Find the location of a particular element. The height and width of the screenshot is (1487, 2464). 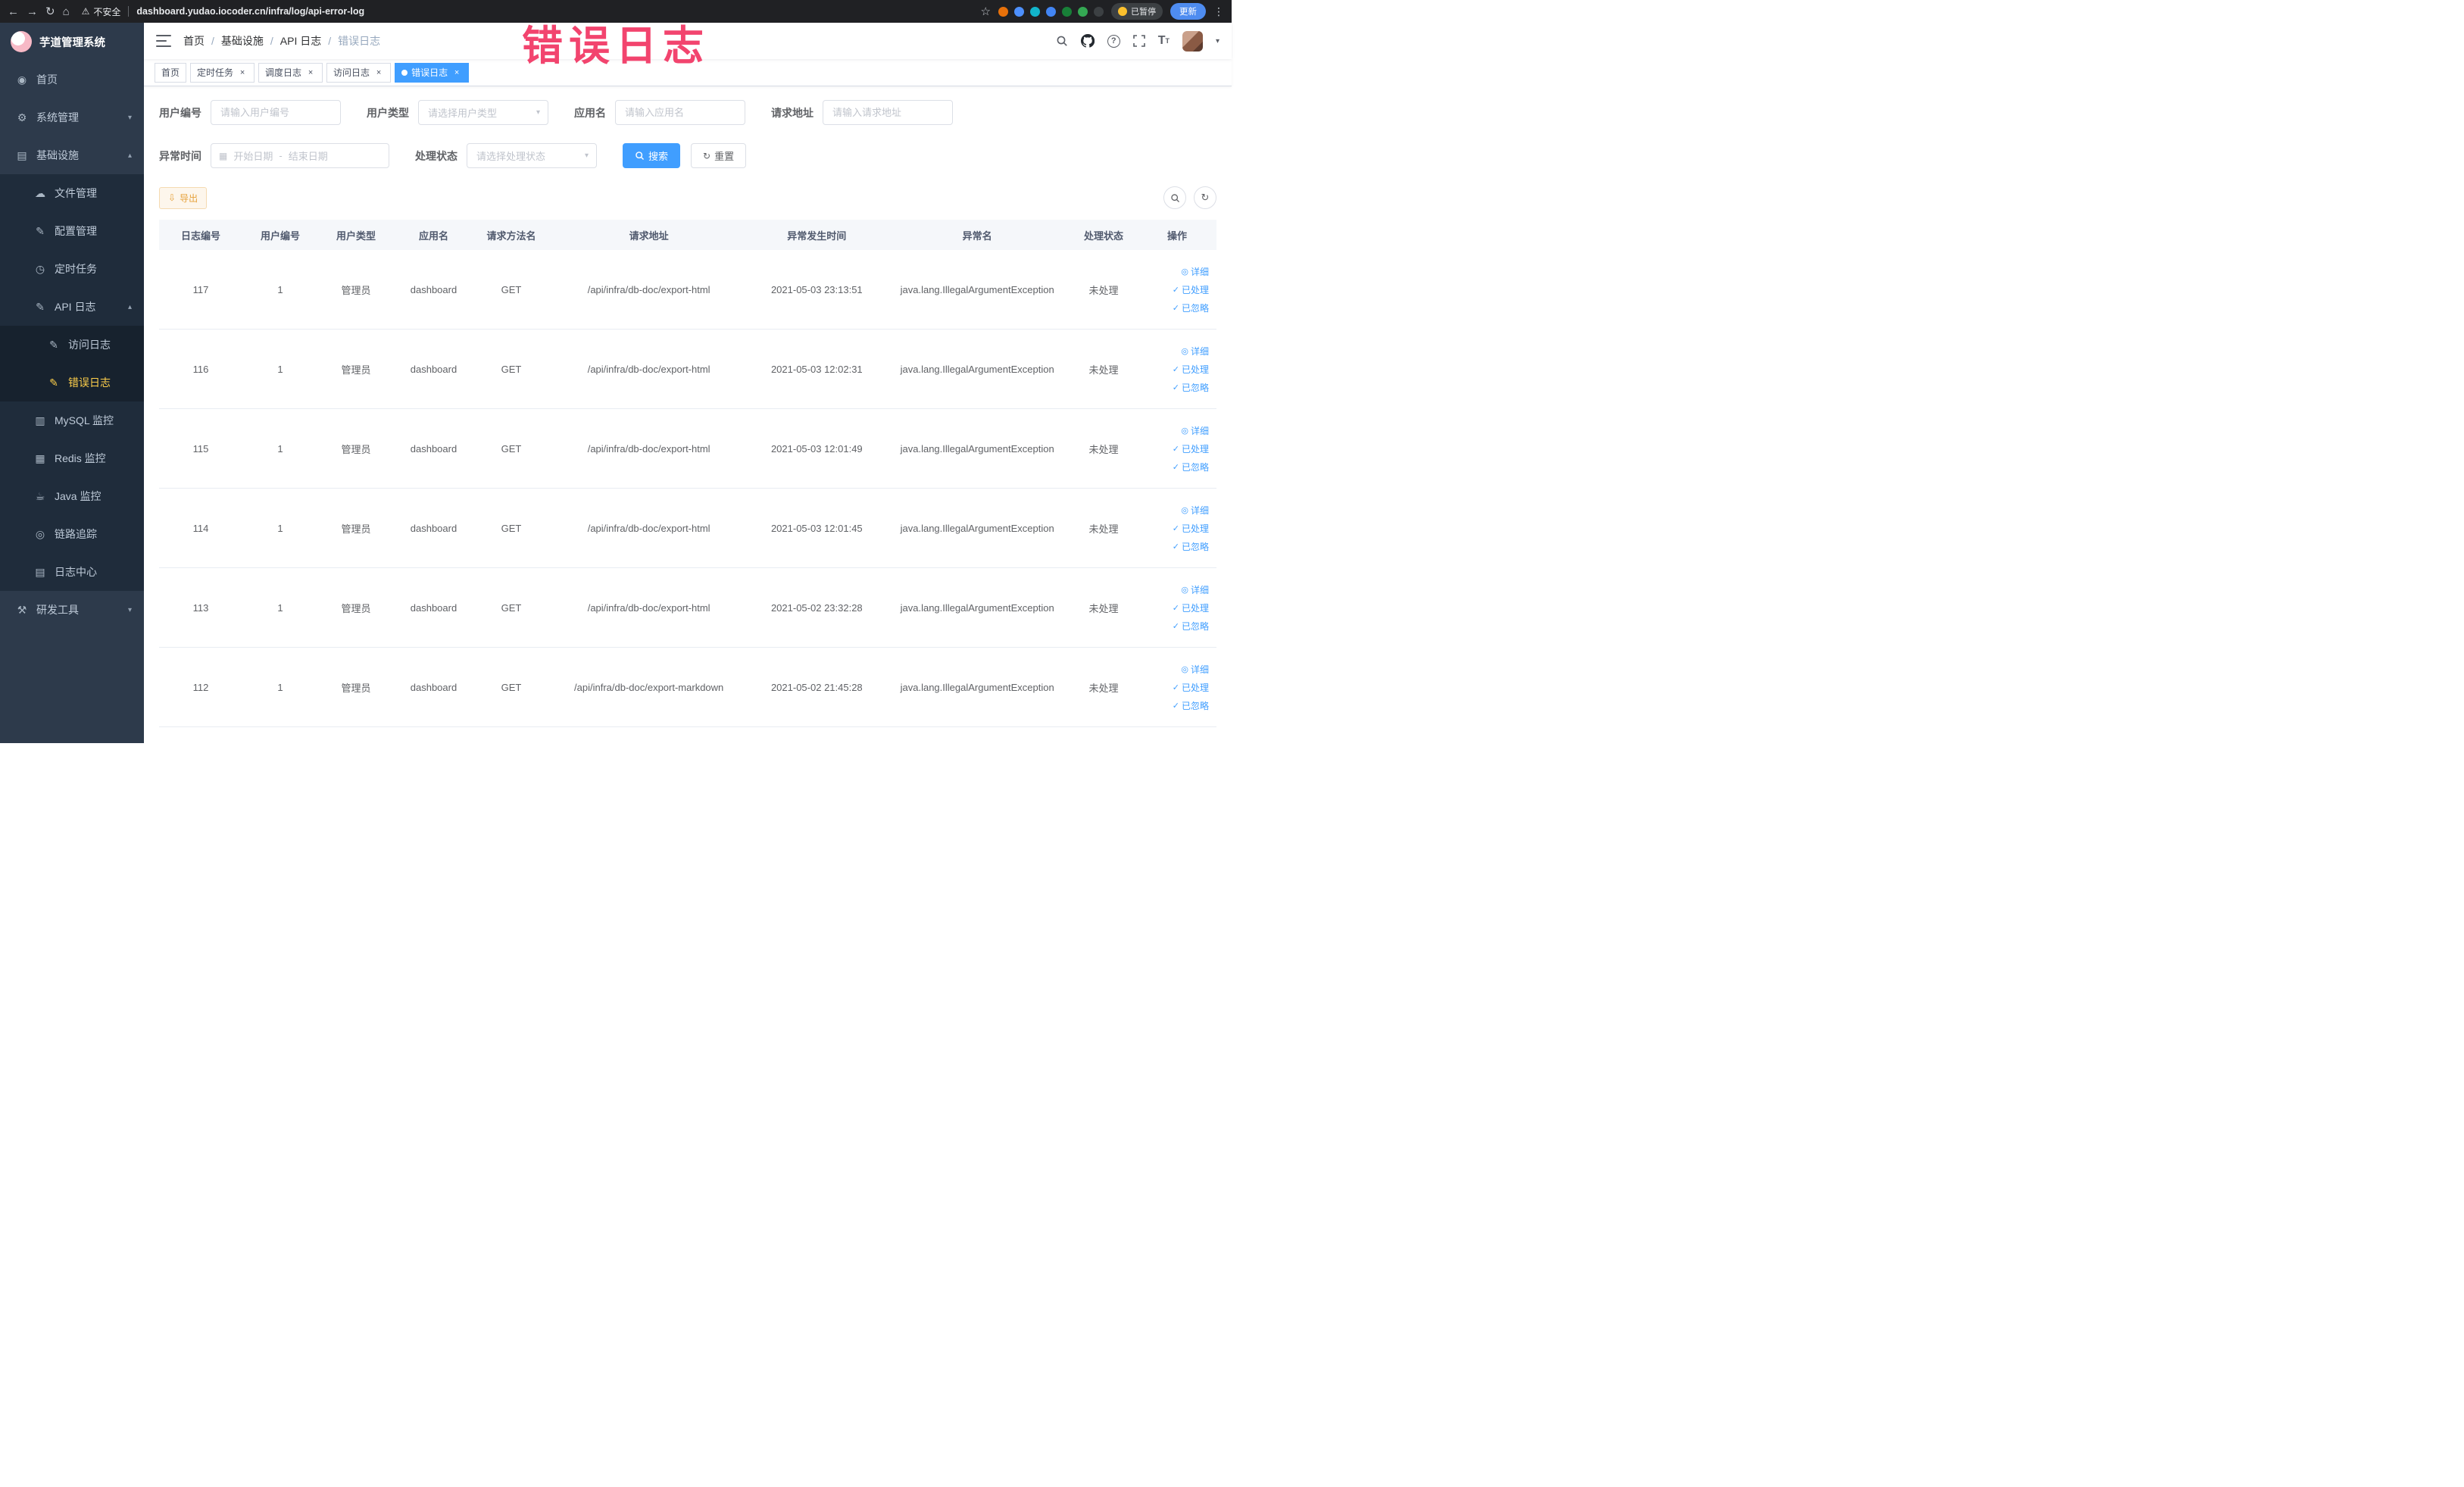

font-size-icon: TT is located at coordinates (1164, 41).